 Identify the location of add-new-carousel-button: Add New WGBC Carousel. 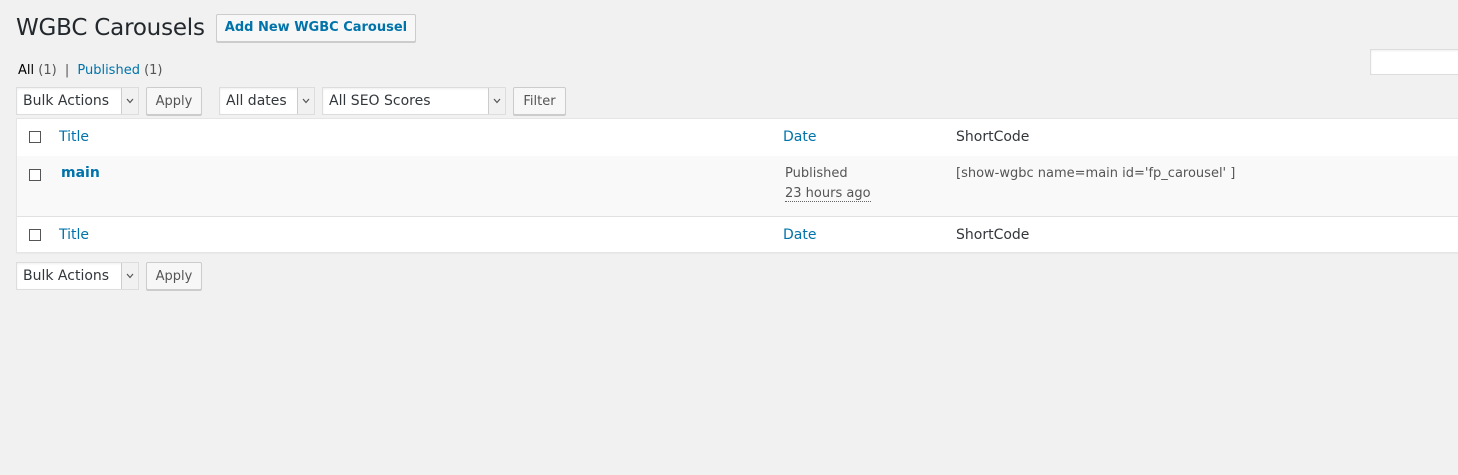
(316, 28).